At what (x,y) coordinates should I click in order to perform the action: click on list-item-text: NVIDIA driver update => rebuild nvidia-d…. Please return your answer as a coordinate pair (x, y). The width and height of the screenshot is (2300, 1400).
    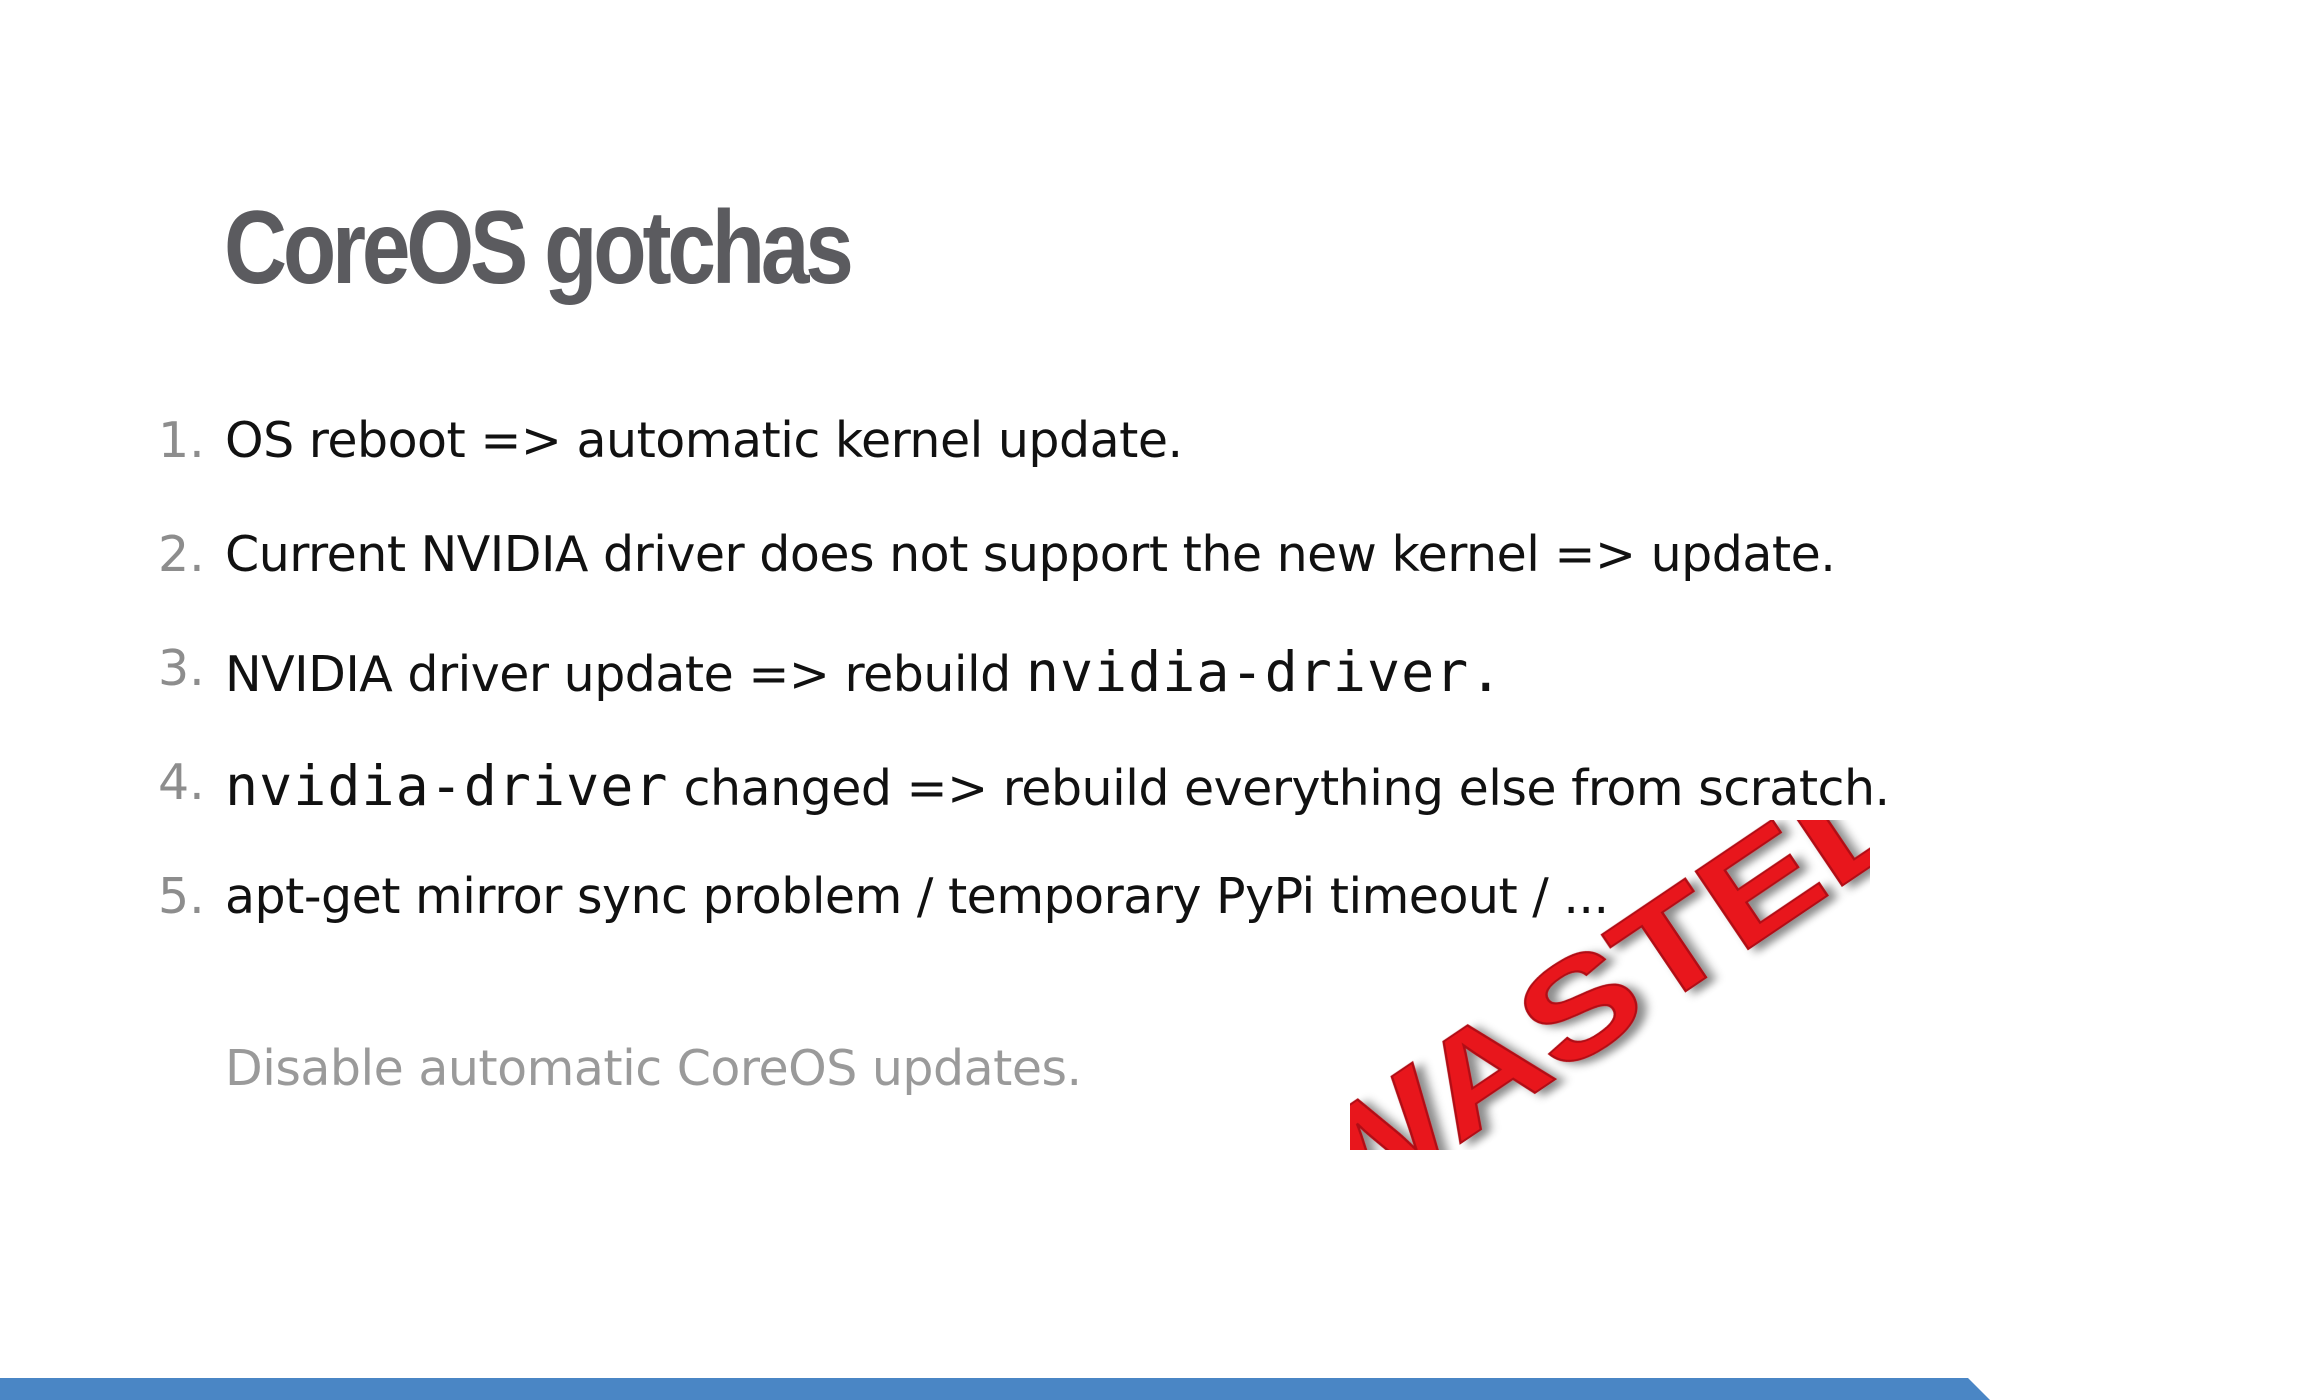
    Looking at the image, I should click on (864, 672).